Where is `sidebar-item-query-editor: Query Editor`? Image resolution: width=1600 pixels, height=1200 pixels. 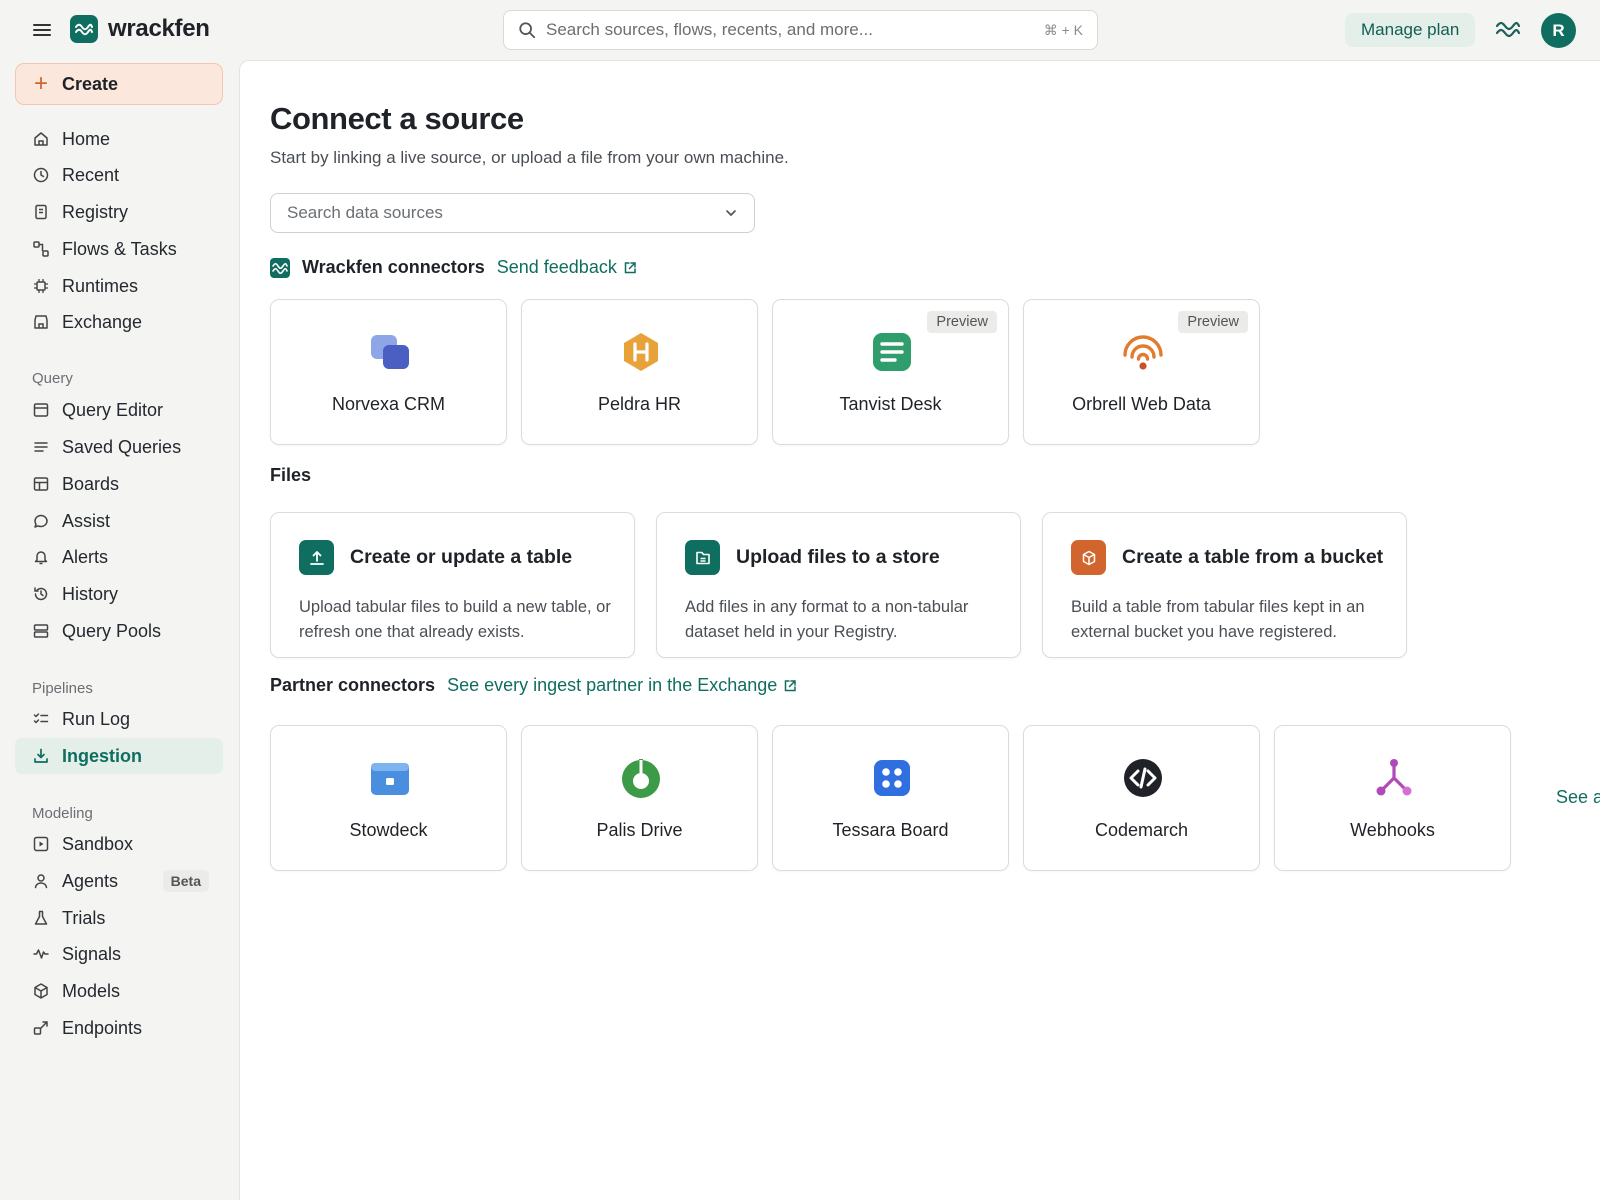
sidebar-item-query-editor: Query Editor is located at coordinates (119, 410).